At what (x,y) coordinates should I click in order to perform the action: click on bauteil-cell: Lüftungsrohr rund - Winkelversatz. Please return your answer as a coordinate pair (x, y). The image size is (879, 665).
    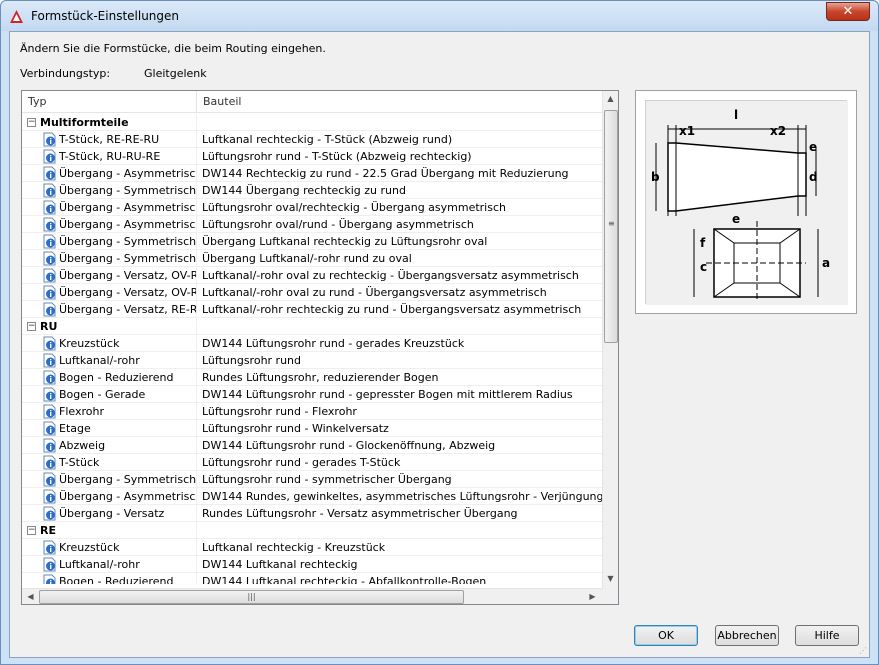
    Looking at the image, I should click on (399, 428).